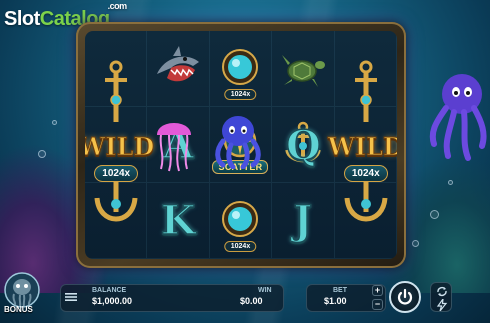  I want to click on wild-reel-1: WILD 1024x, so click(120, 145).